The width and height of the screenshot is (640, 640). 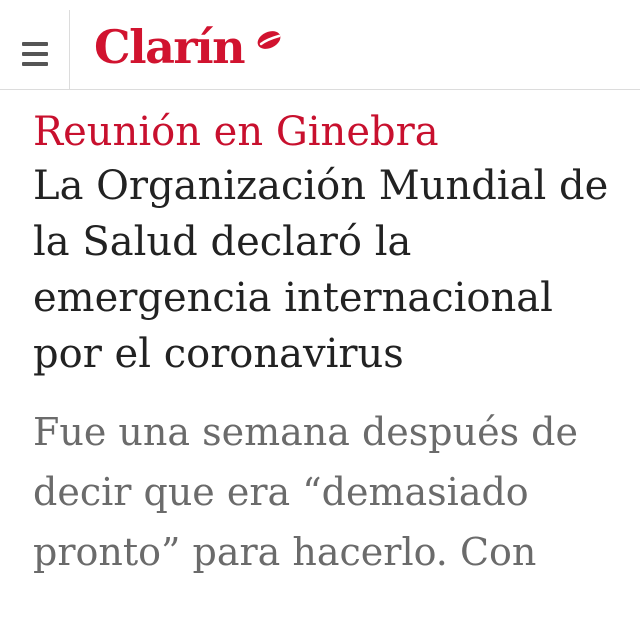 I want to click on site-header: Clarín, so click(x=320, y=45).